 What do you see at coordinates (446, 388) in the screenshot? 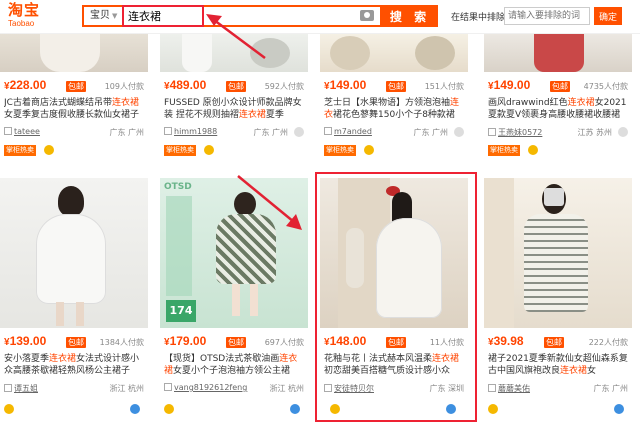
I see `location: 广东 深圳` at bounding box center [446, 388].